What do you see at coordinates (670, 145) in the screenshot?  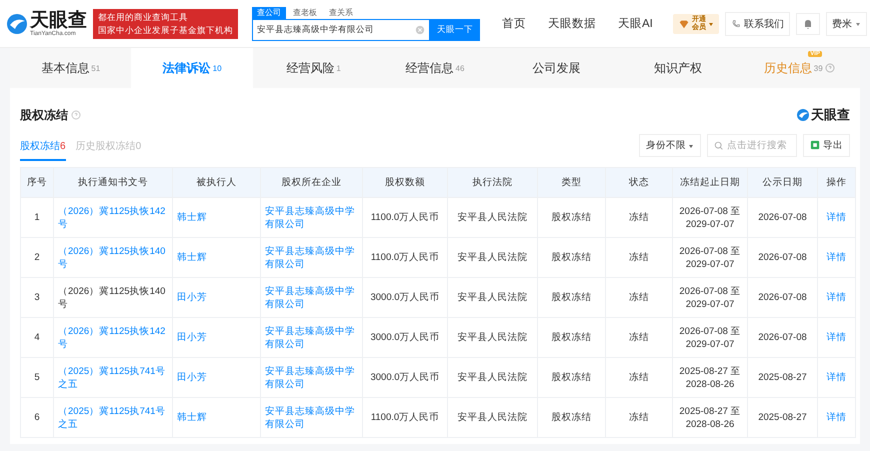 I see `identity-filter: 身份不限` at bounding box center [670, 145].